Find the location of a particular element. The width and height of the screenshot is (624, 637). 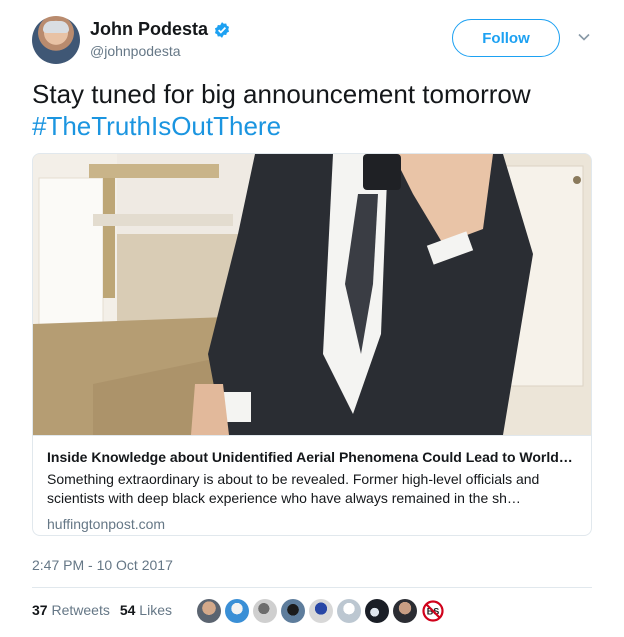

hashtag-link: #TheTruthIsOutThere is located at coordinates (312, 126).